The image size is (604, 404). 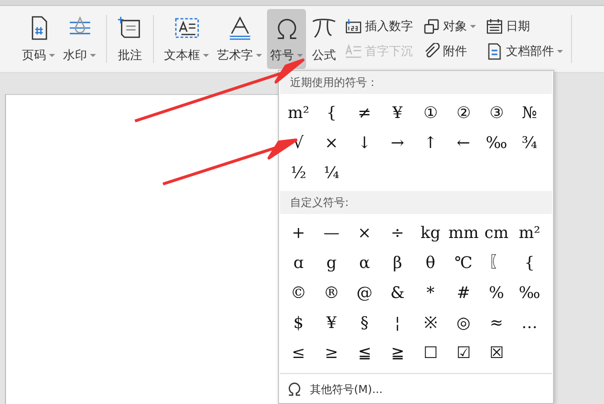 What do you see at coordinates (187, 28) in the screenshot?
I see `text-box-icon` at bounding box center [187, 28].